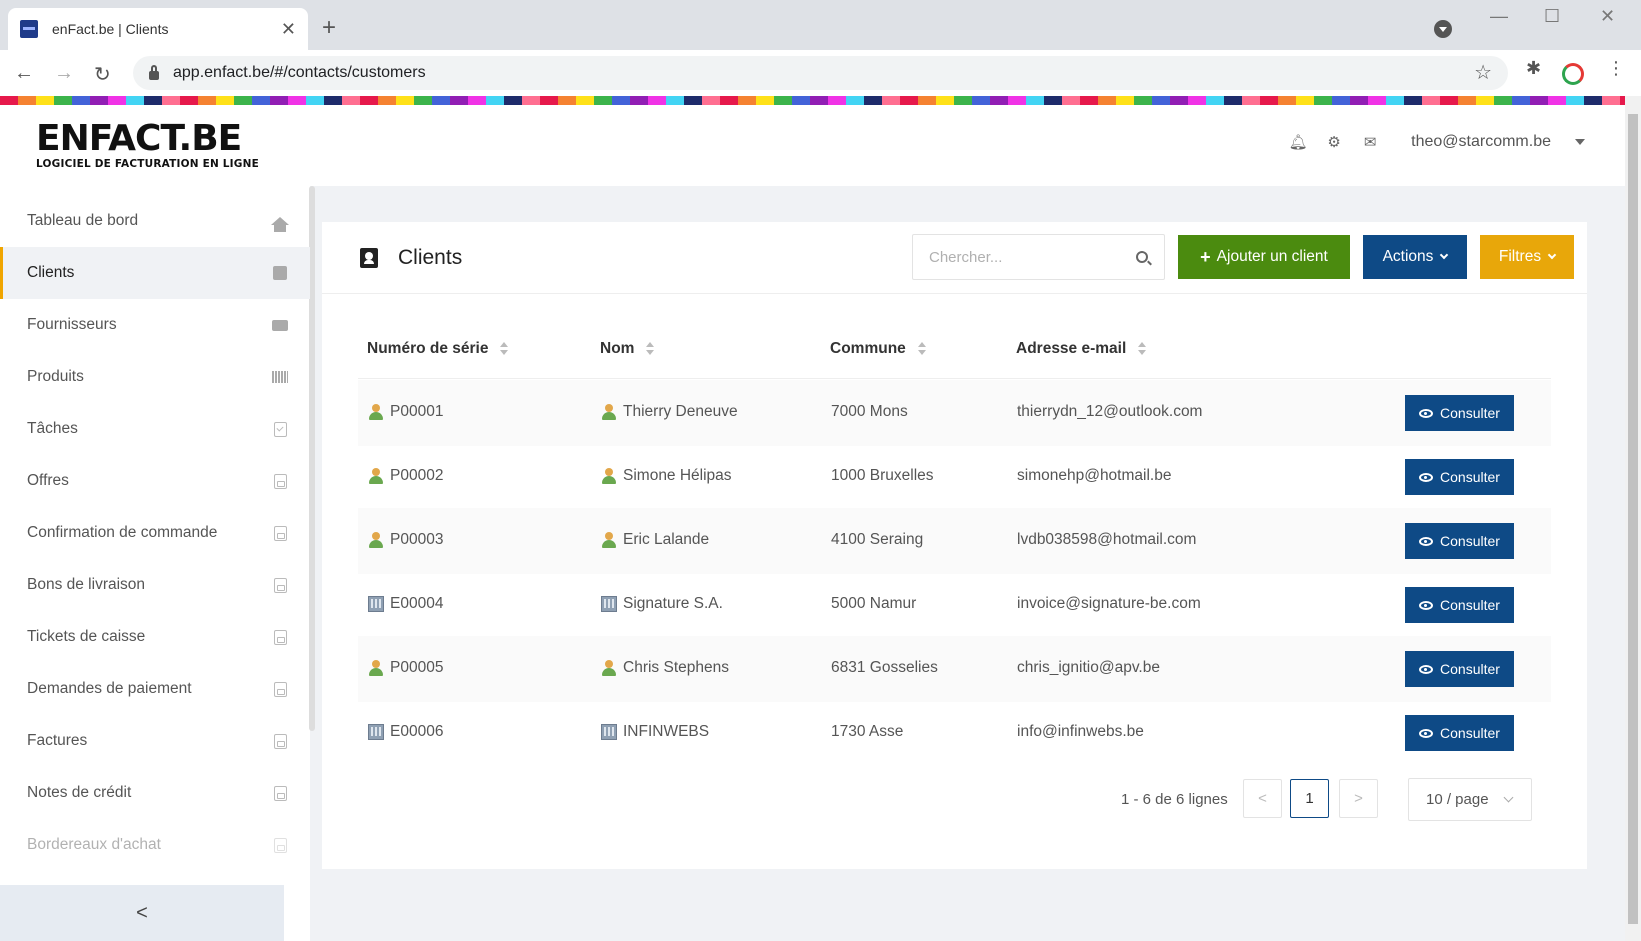 This screenshot has width=1641, height=941. Describe the element at coordinates (155, 481) in the screenshot. I see `sidebar-item: Offres` at that location.